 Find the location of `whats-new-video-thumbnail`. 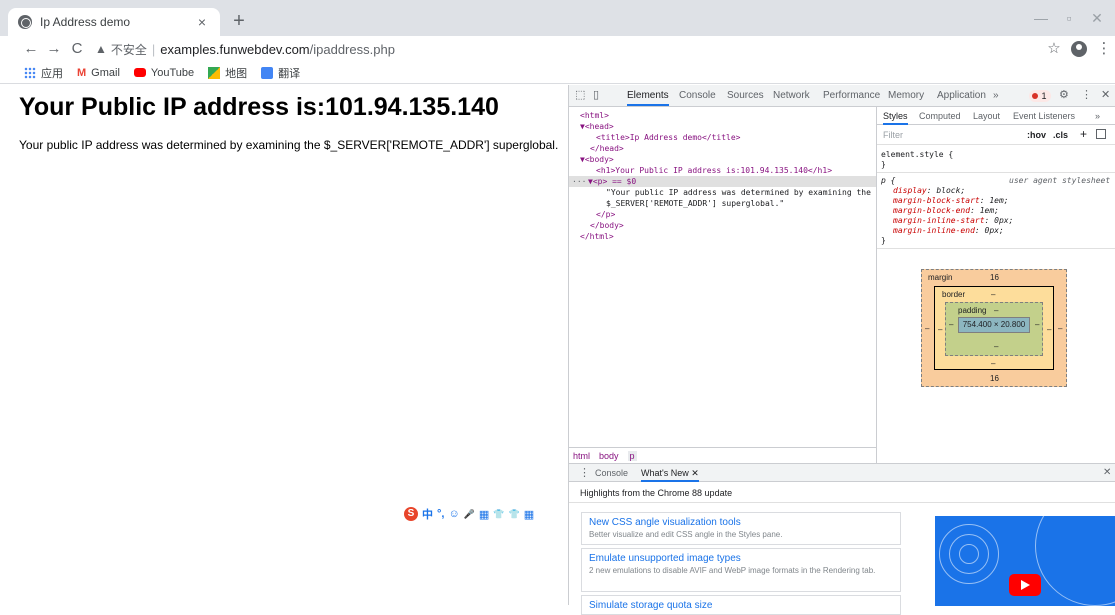

whats-new-video-thumbnail is located at coordinates (1025, 561).